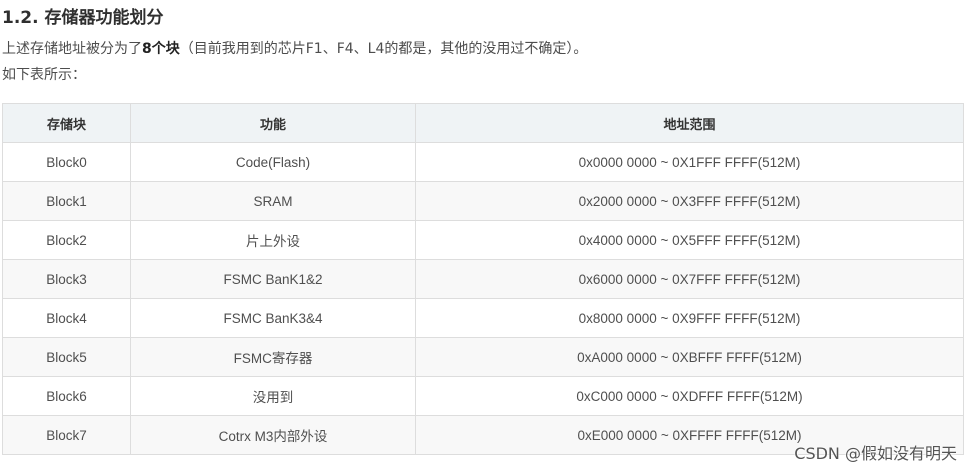 This screenshot has width=971, height=470. What do you see at coordinates (273, 201) in the screenshot?
I see `cell-function: SRAM` at bounding box center [273, 201].